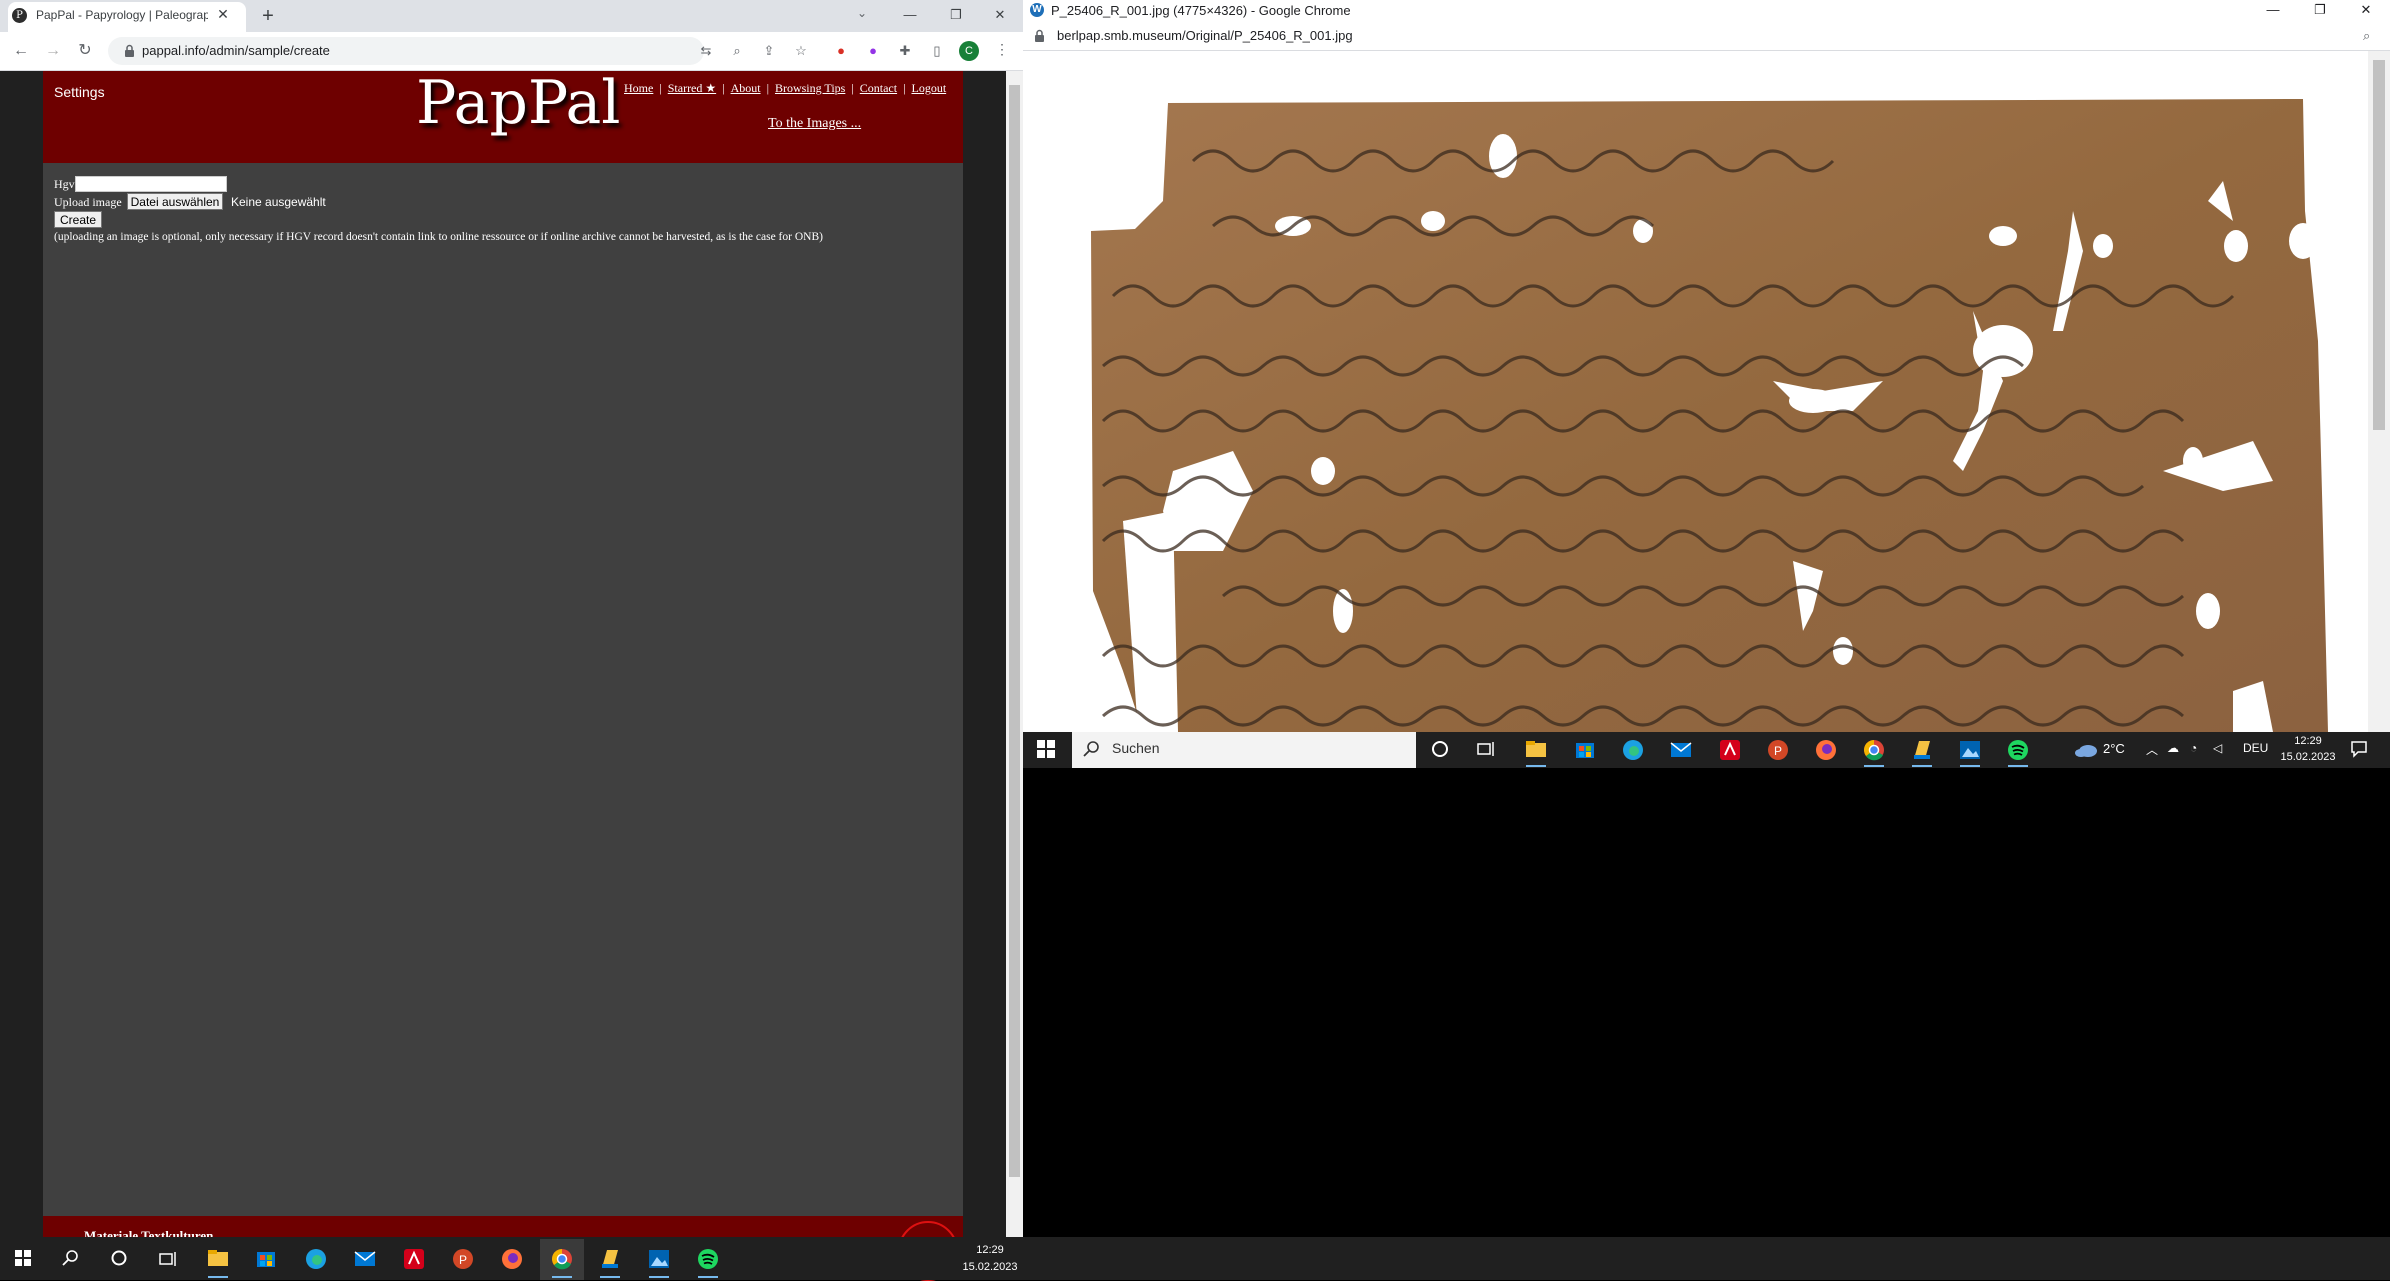 This screenshot has width=2390, height=1281. I want to click on bookmark-star-icon: ☆, so click(801, 51).